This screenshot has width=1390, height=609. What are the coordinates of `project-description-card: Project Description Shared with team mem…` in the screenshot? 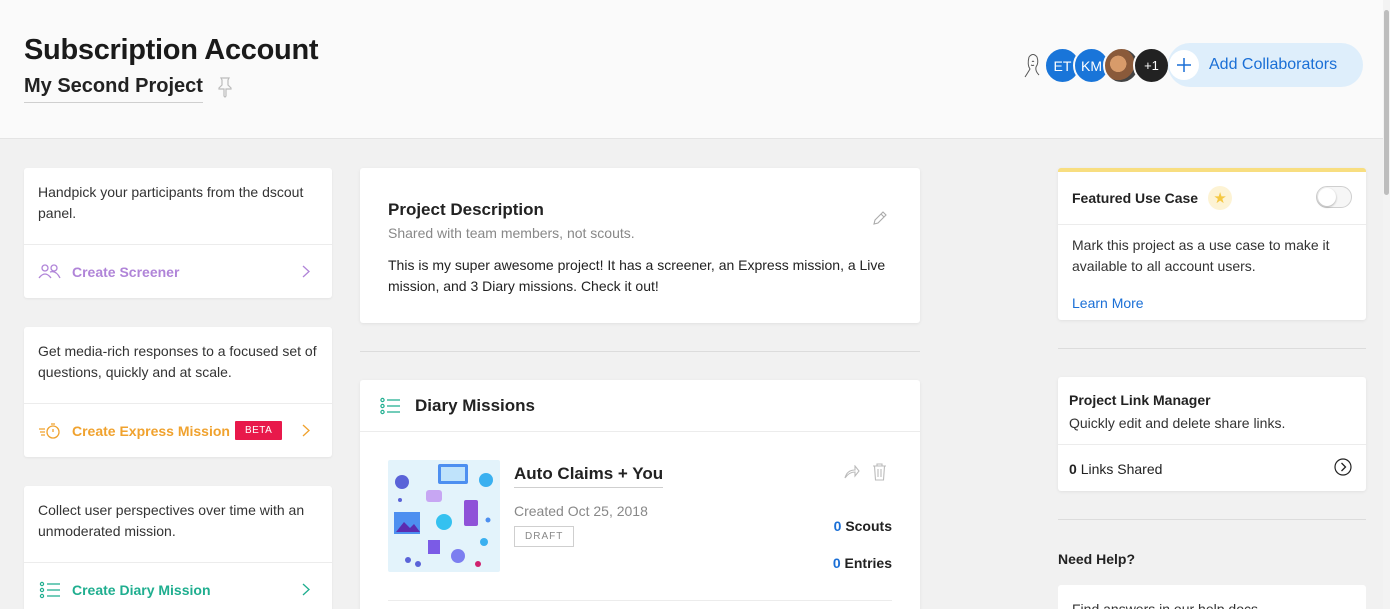 It's located at (640, 245).